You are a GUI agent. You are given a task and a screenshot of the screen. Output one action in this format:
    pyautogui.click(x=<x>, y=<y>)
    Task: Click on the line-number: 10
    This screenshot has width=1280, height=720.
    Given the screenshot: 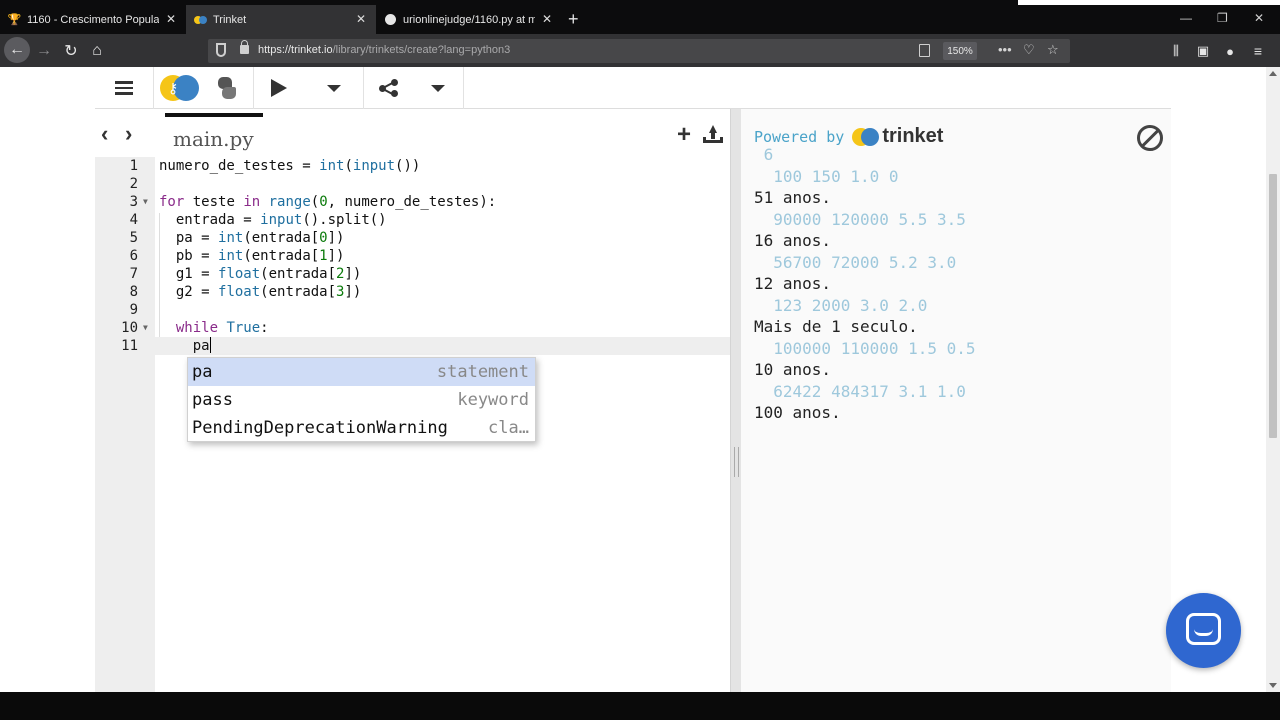 What is the action you would take?
    pyautogui.click(x=129, y=328)
    